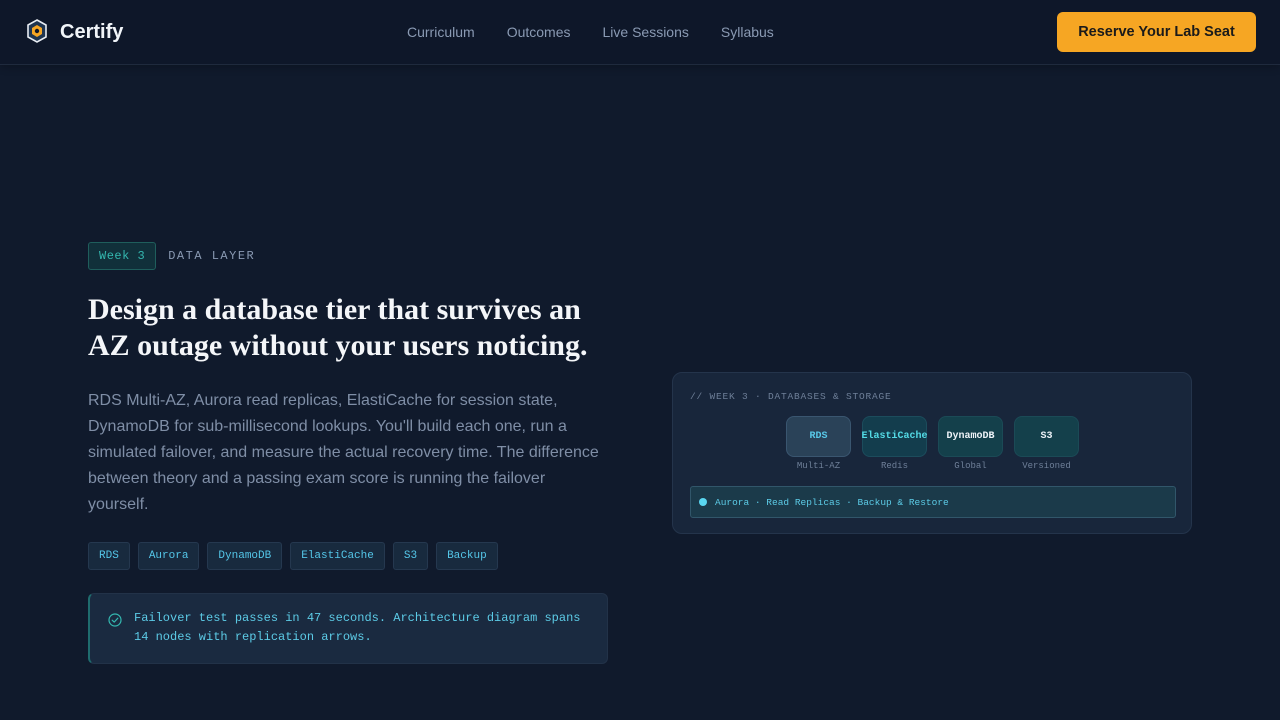  What do you see at coordinates (245, 556) in the screenshot?
I see `tag-dynamodb: DynamoDB` at bounding box center [245, 556].